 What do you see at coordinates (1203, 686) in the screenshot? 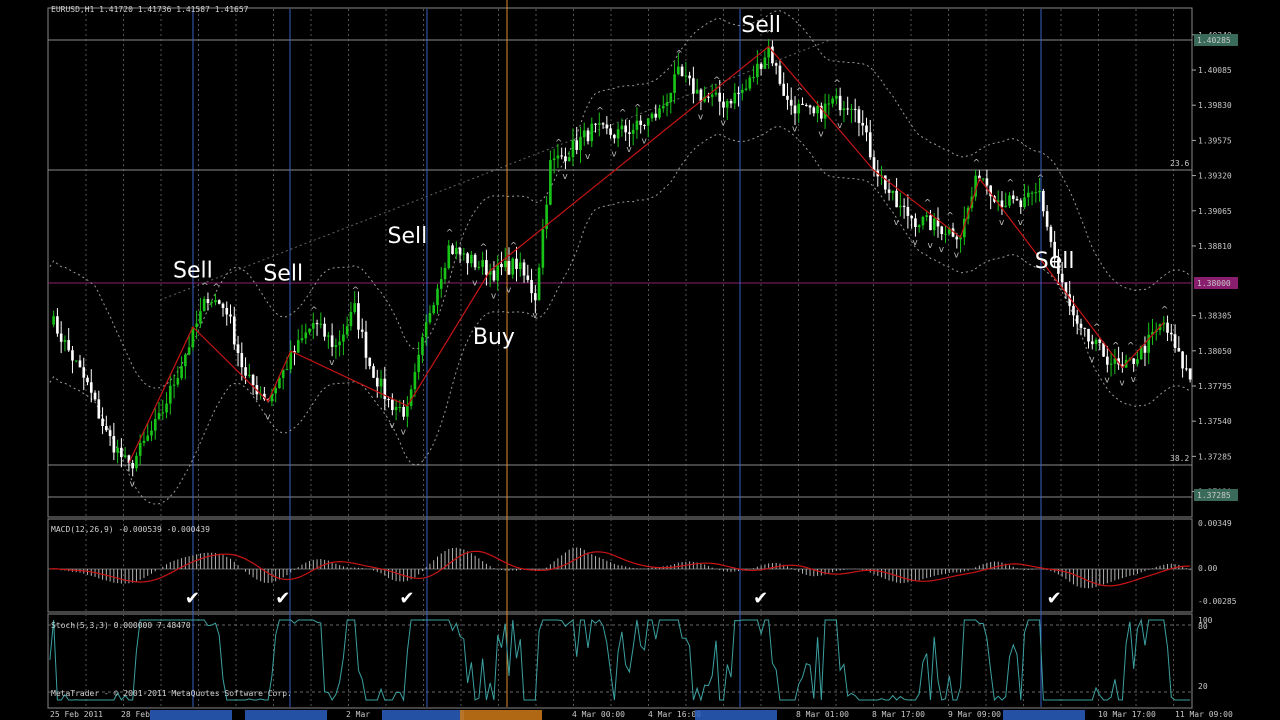
I see `osc-tick-label: 20` at bounding box center [1203, 686].